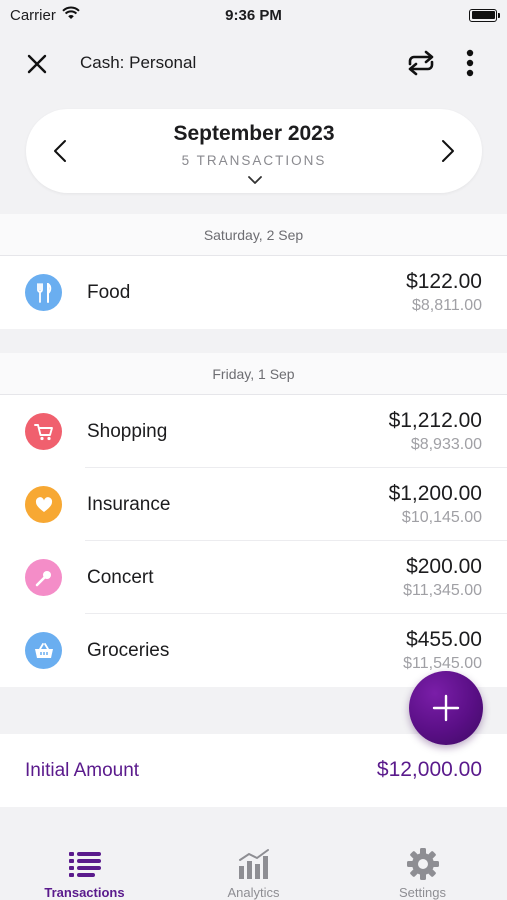 This screenshot has width=507, height=900. I want to click on tab-transactions: Transactions, so click(84, 865).